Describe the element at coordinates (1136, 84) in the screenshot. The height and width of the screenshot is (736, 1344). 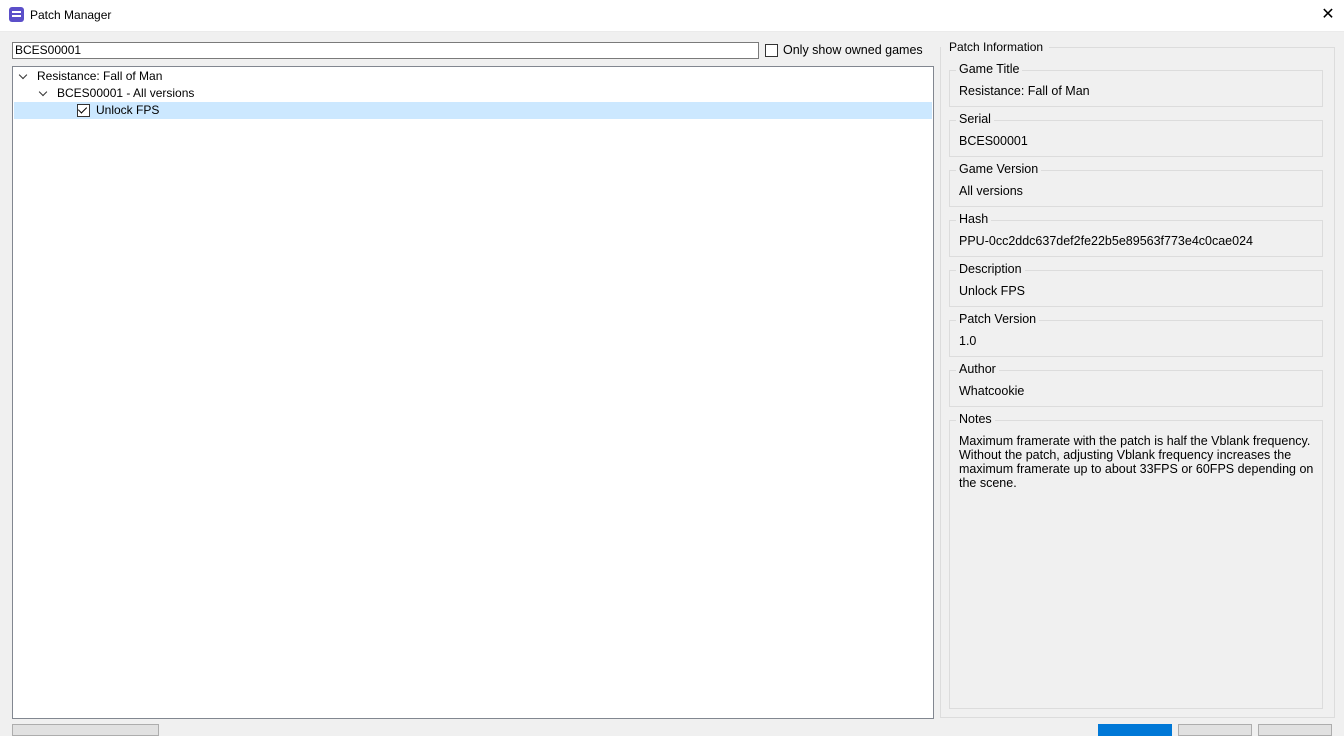
I see `field-game-title: Game Title Resistance: Fall of Man` at that location.